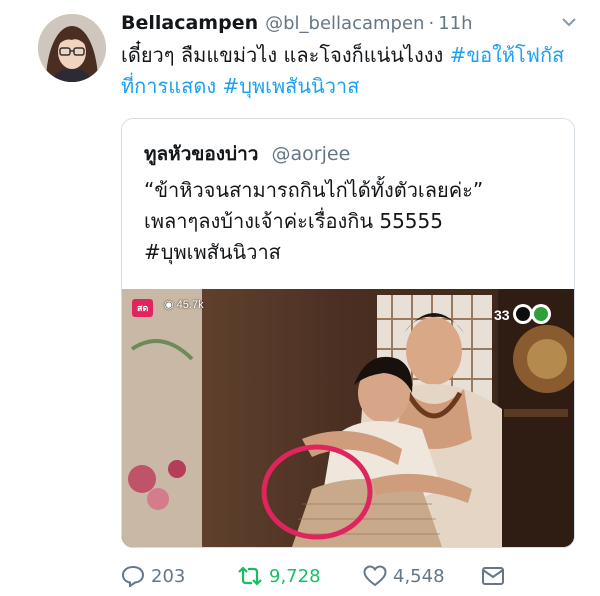  I want to click on quoted-display-name: ทูลหัวของบ่าว, so click(201, 154).